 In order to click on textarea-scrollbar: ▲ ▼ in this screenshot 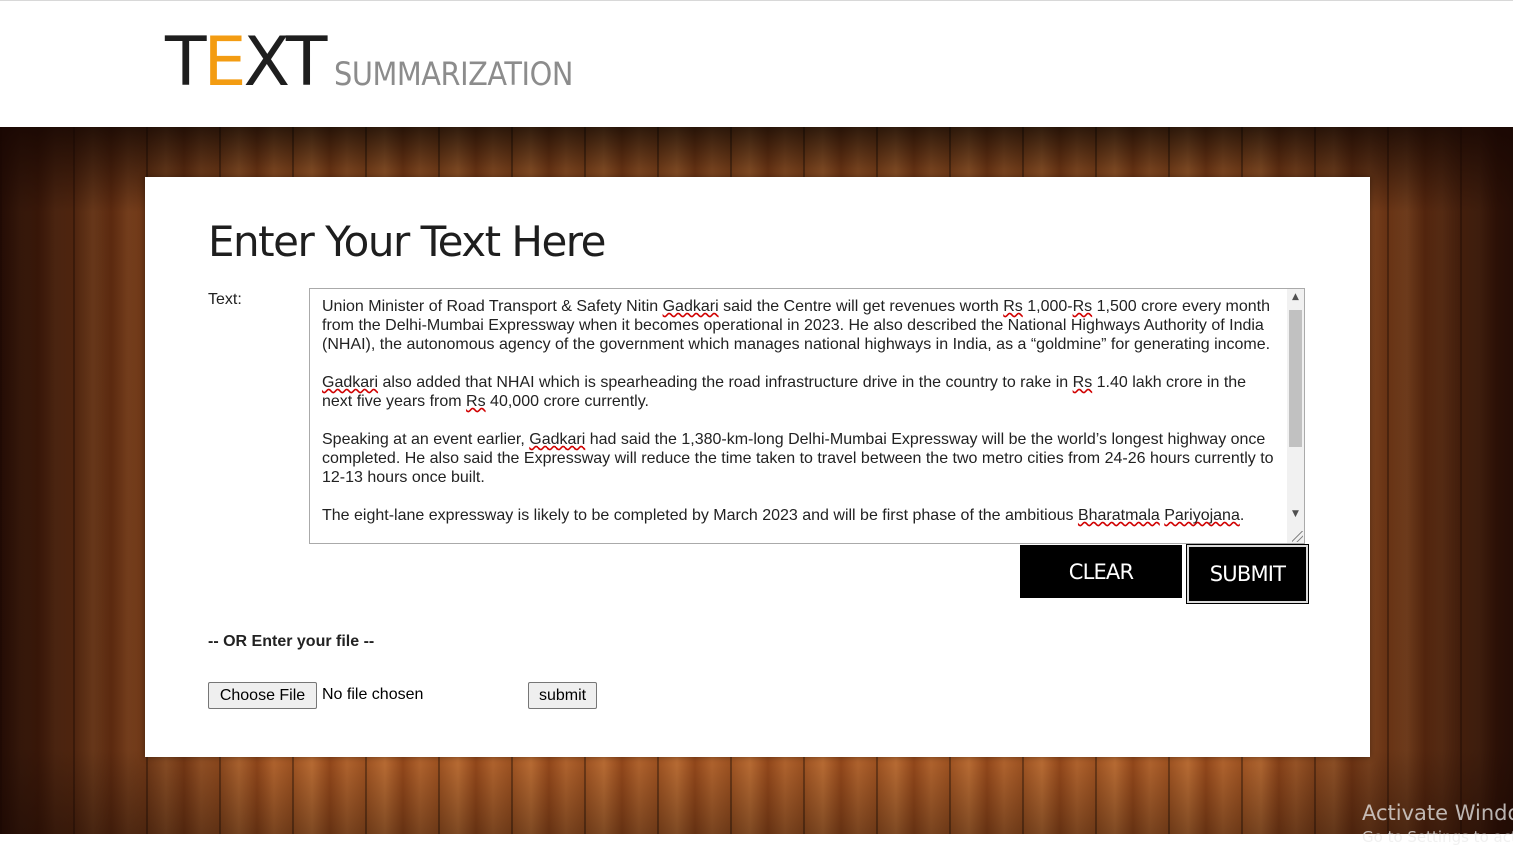, I will do `click(1295, 416)`.